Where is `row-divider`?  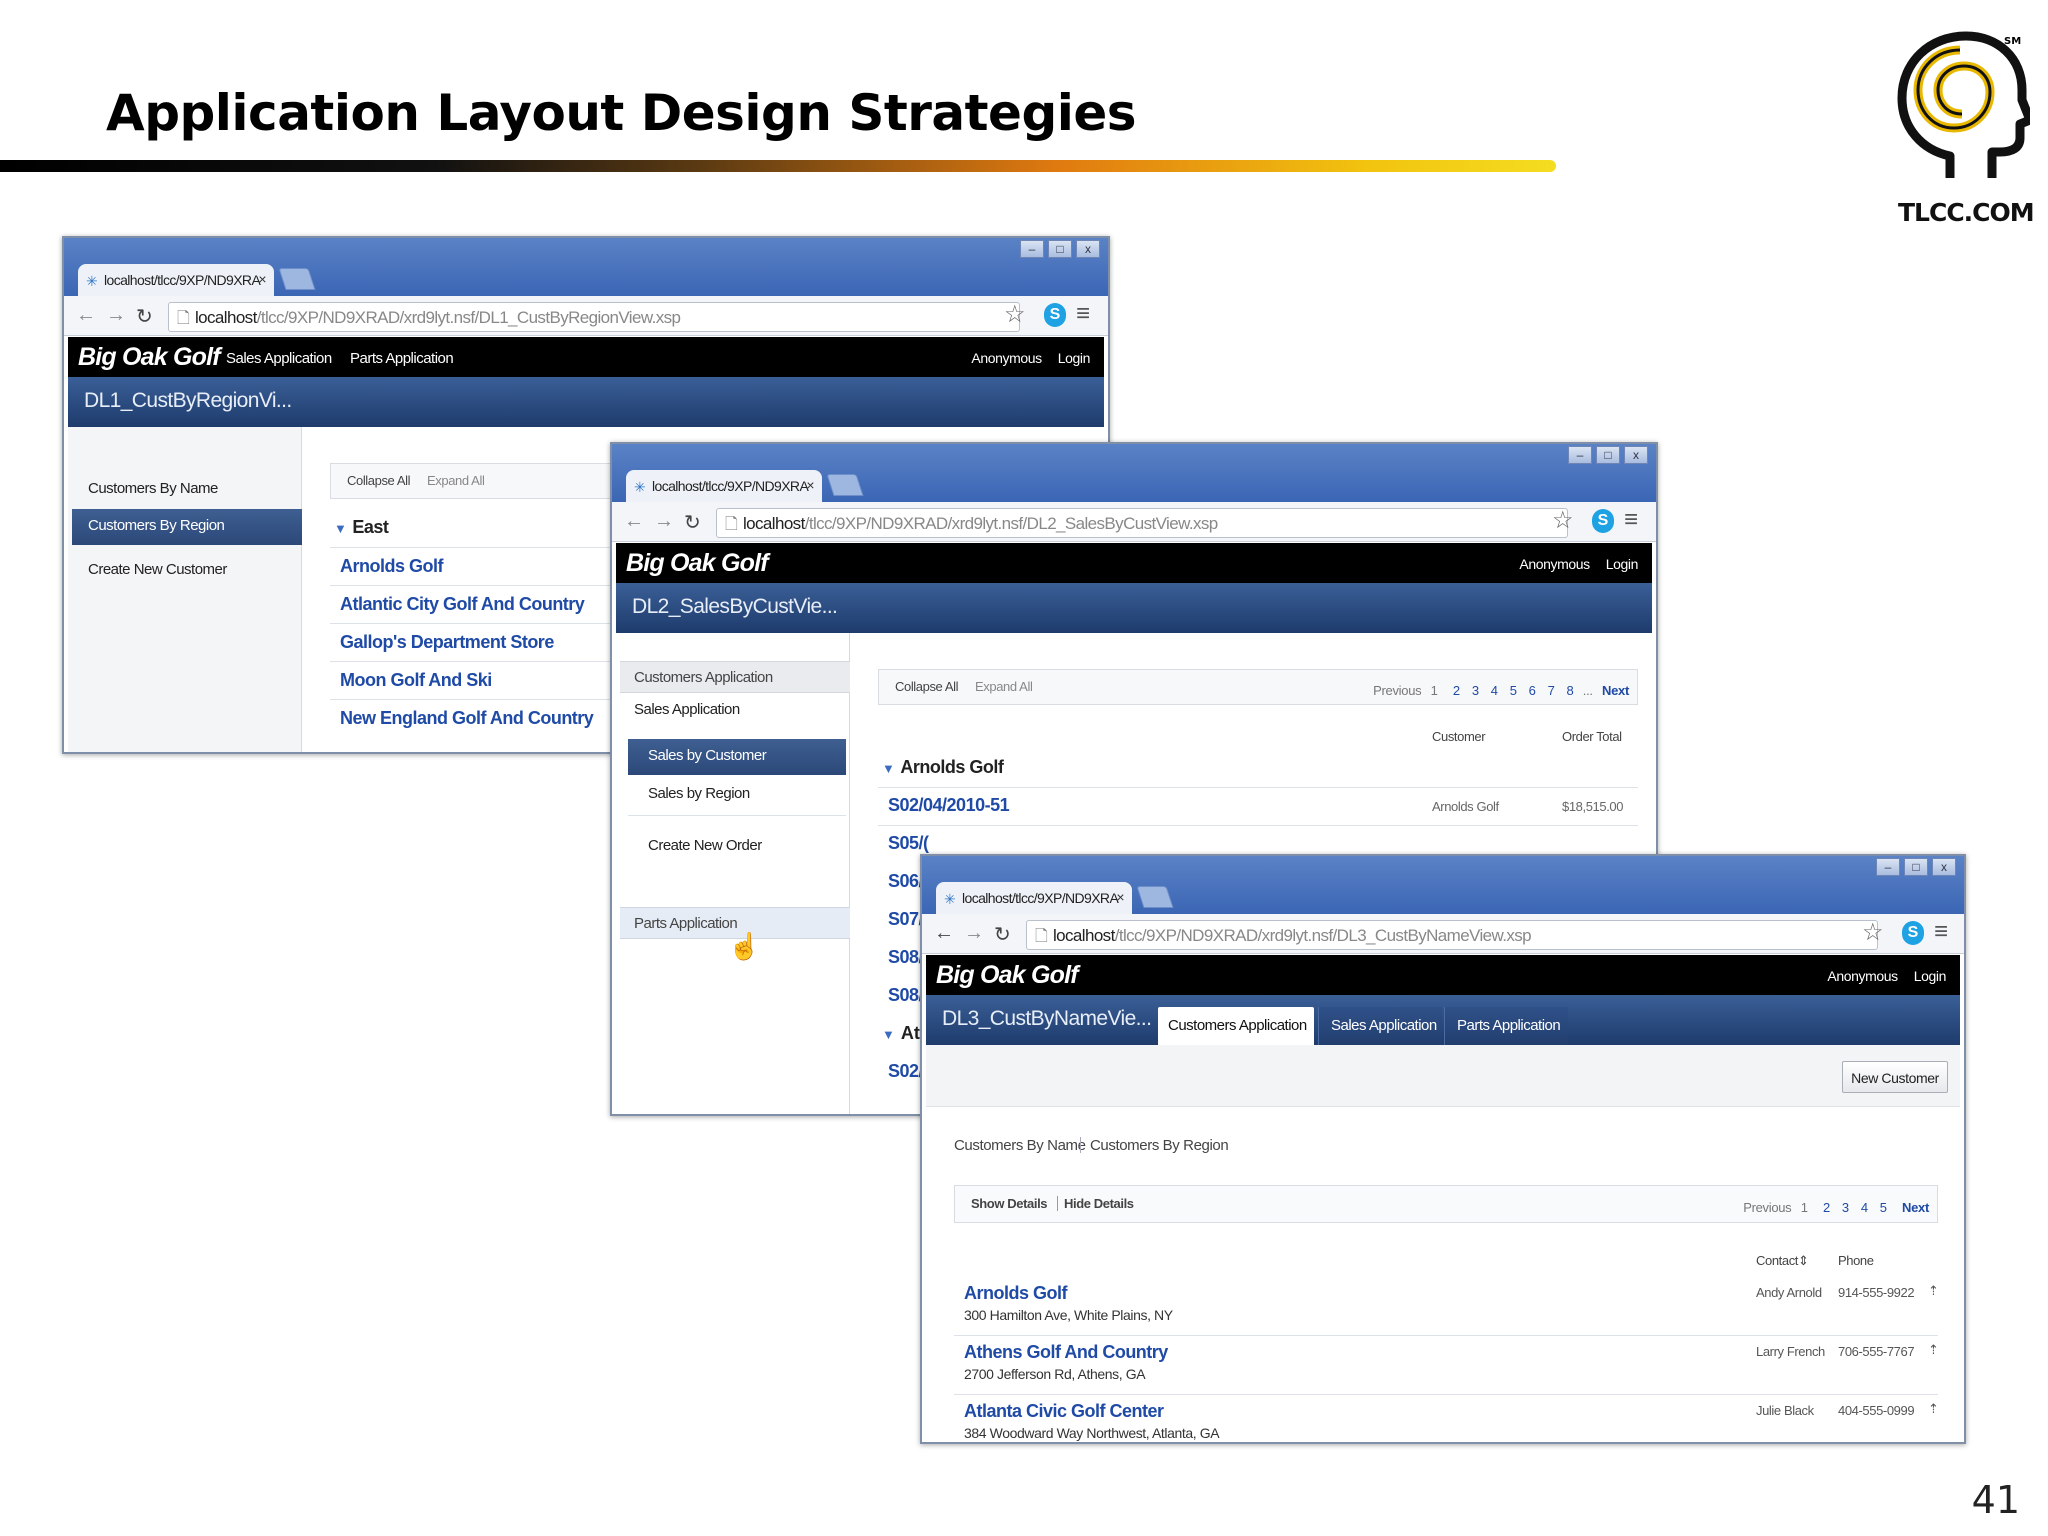
row-divider is located at coordinates (1446, 1335).